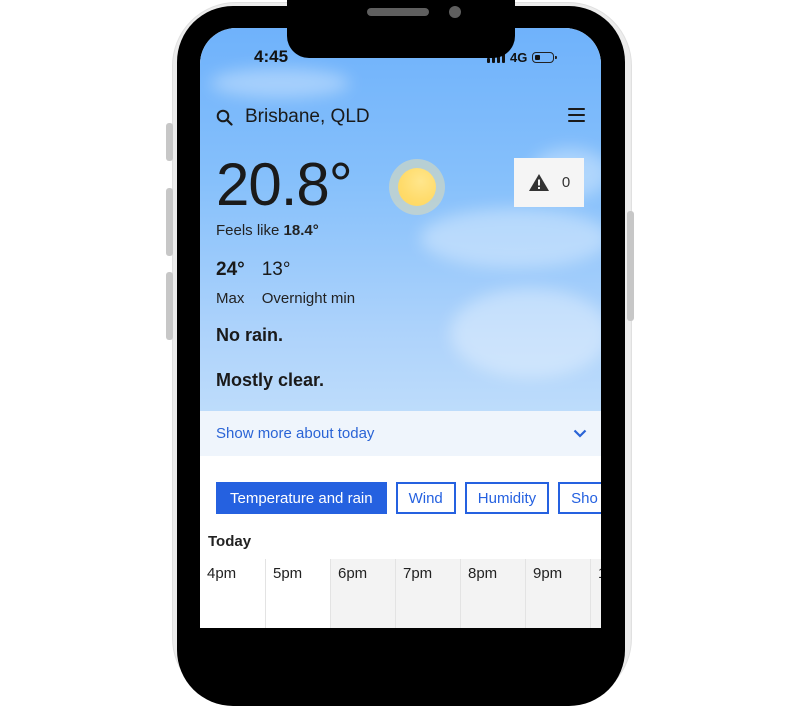 This screenshot has height=706, width=800. I want to click on tab-wind: Wind, so click(425, 498).